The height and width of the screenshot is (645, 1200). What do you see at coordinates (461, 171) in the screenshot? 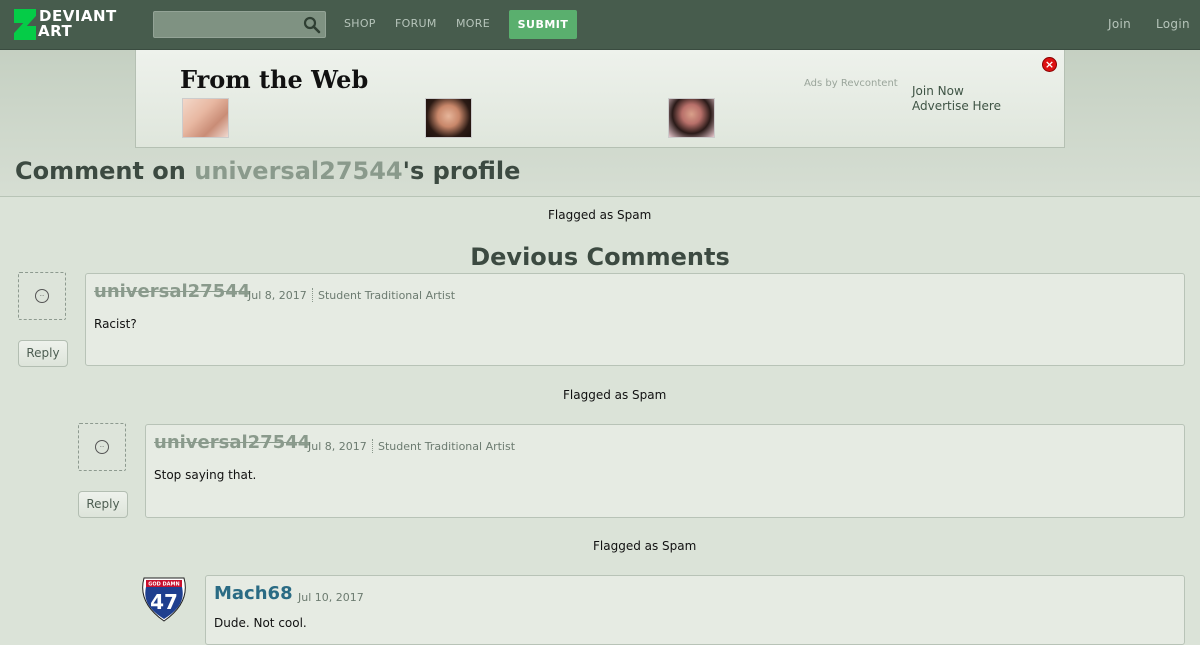
I see `page-title-suffix: 's profile` at bounding box center [461, 171].